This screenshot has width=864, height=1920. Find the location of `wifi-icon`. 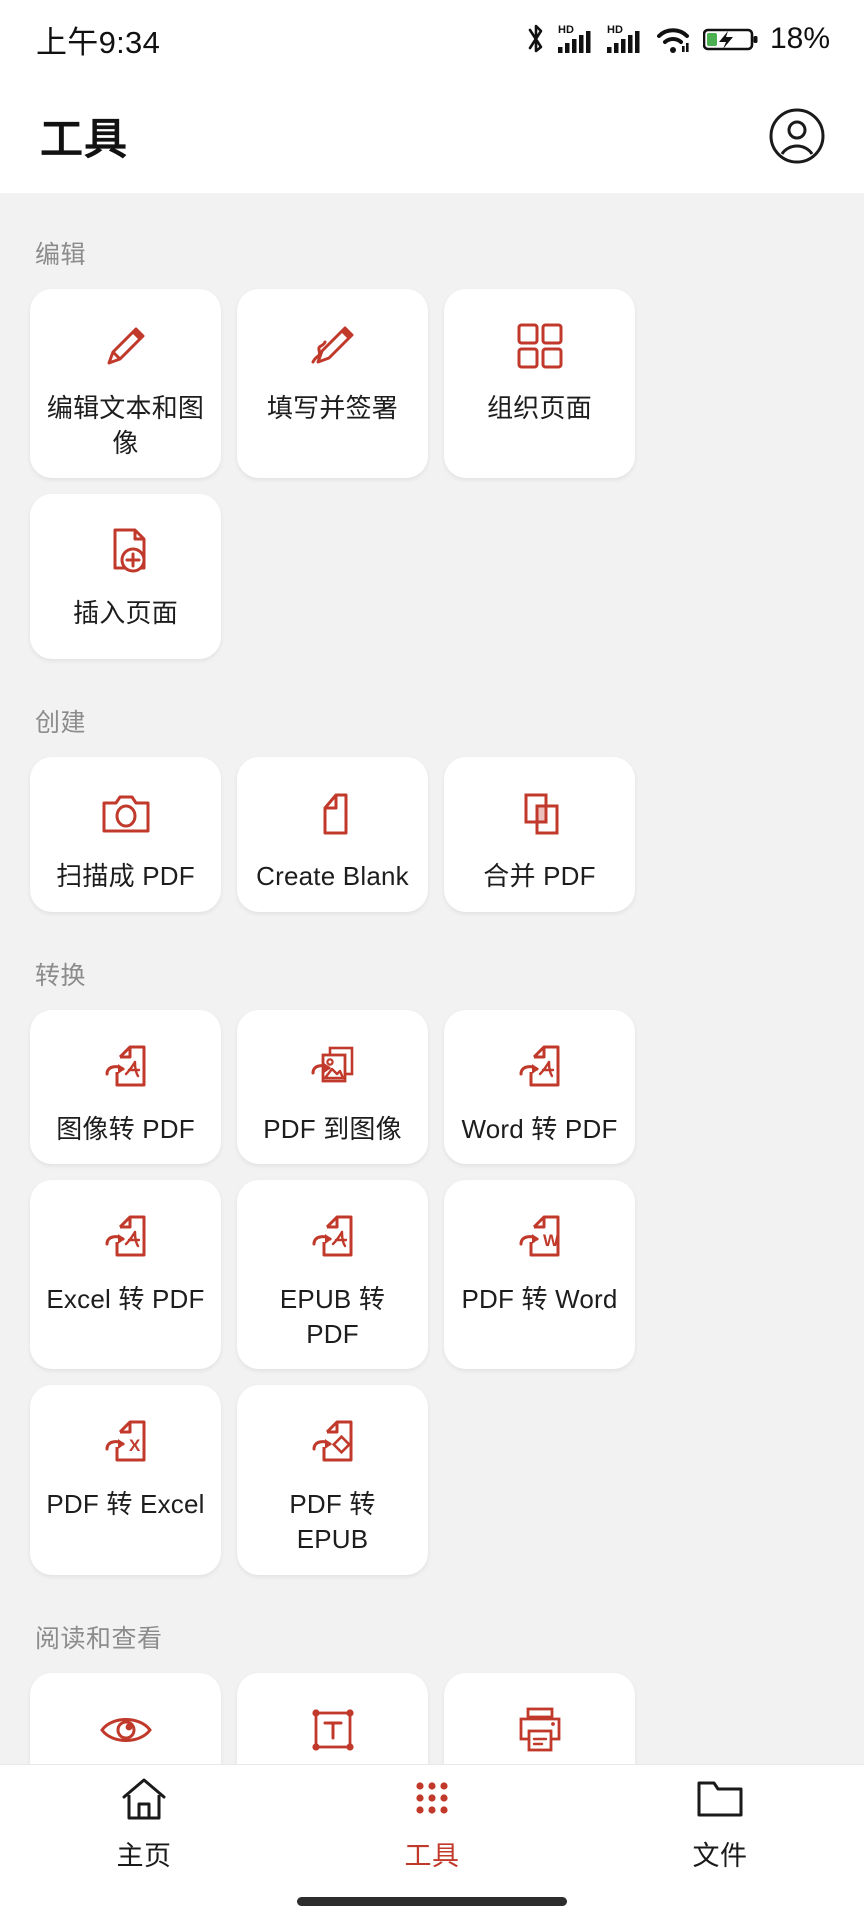

wifi-icon is located at coordinates (674, 39).